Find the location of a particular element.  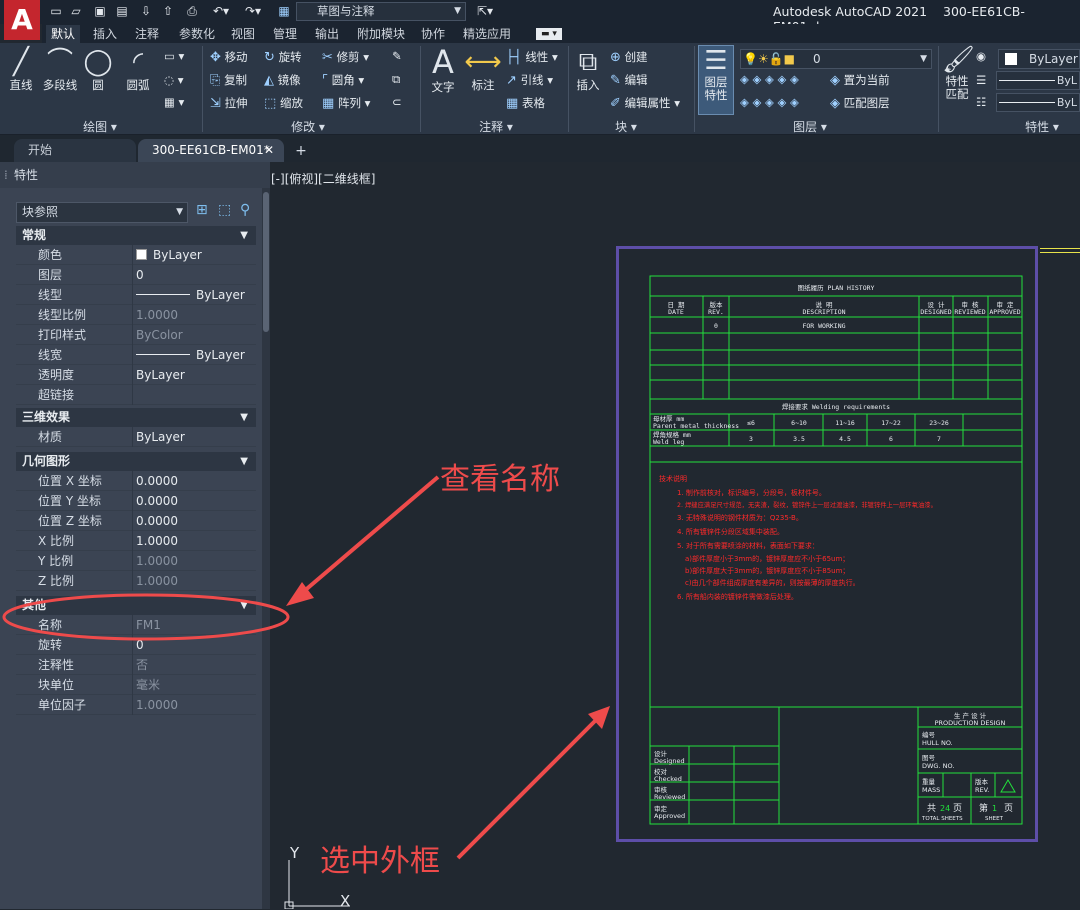

new-tab-button: + is located at coordinates (301, 151).